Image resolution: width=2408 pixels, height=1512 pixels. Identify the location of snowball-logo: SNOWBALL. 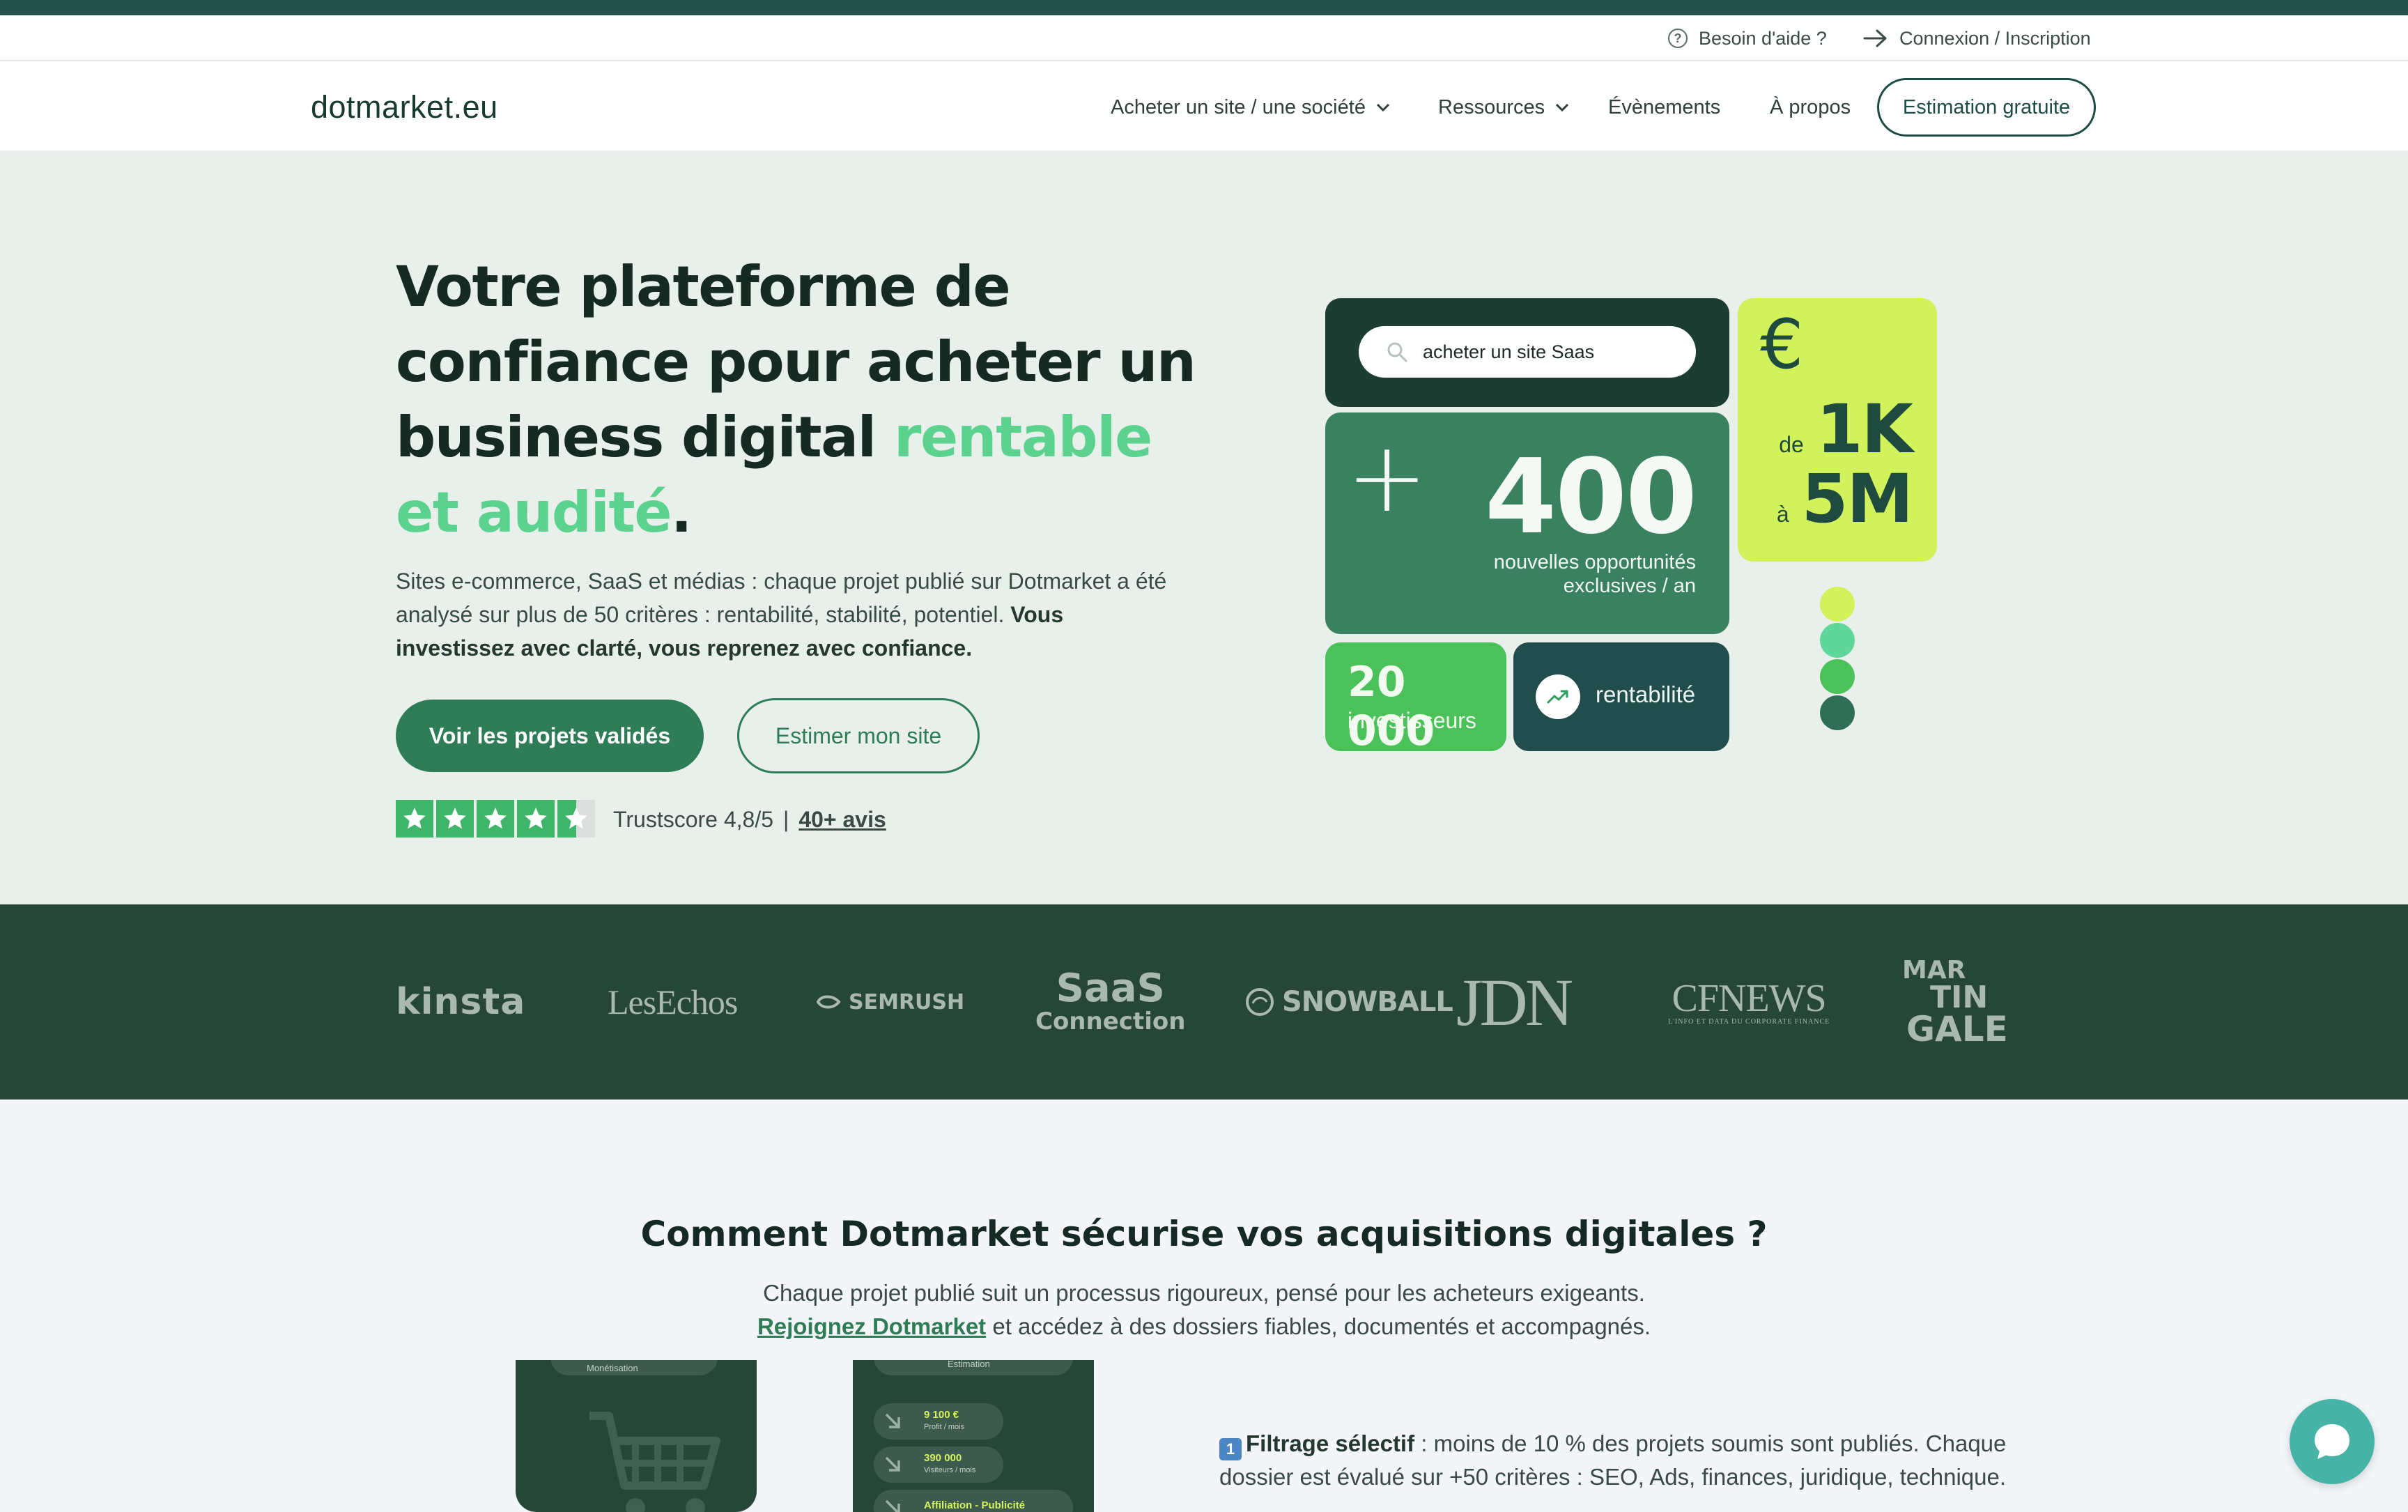
(1349, 1002).